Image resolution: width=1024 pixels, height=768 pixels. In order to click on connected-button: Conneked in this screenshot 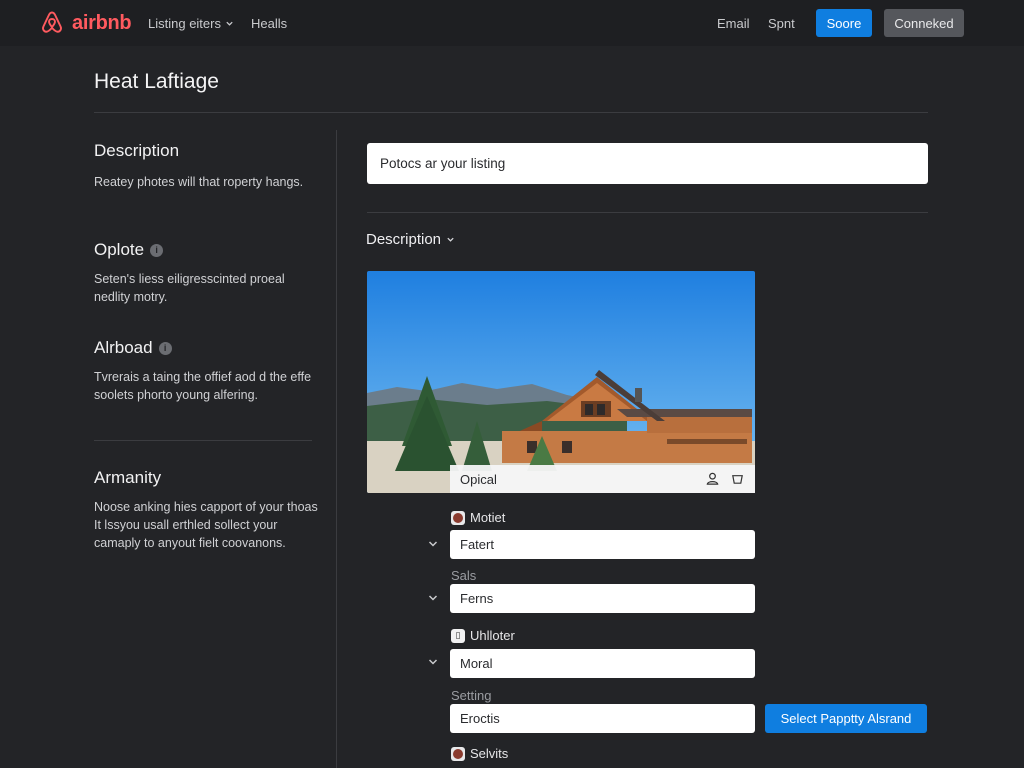, I will do `click(924, 23)`.